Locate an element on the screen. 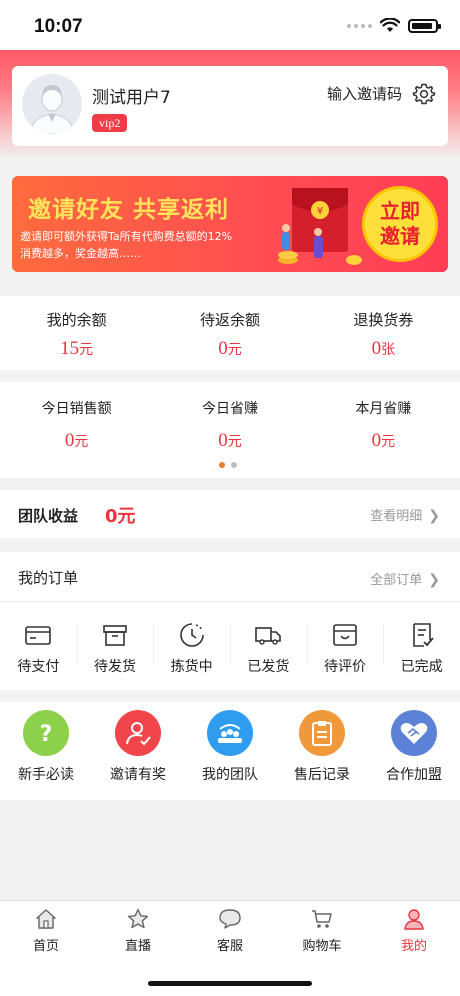  order-completed: 已完成 is located at coordinates (421, 646).